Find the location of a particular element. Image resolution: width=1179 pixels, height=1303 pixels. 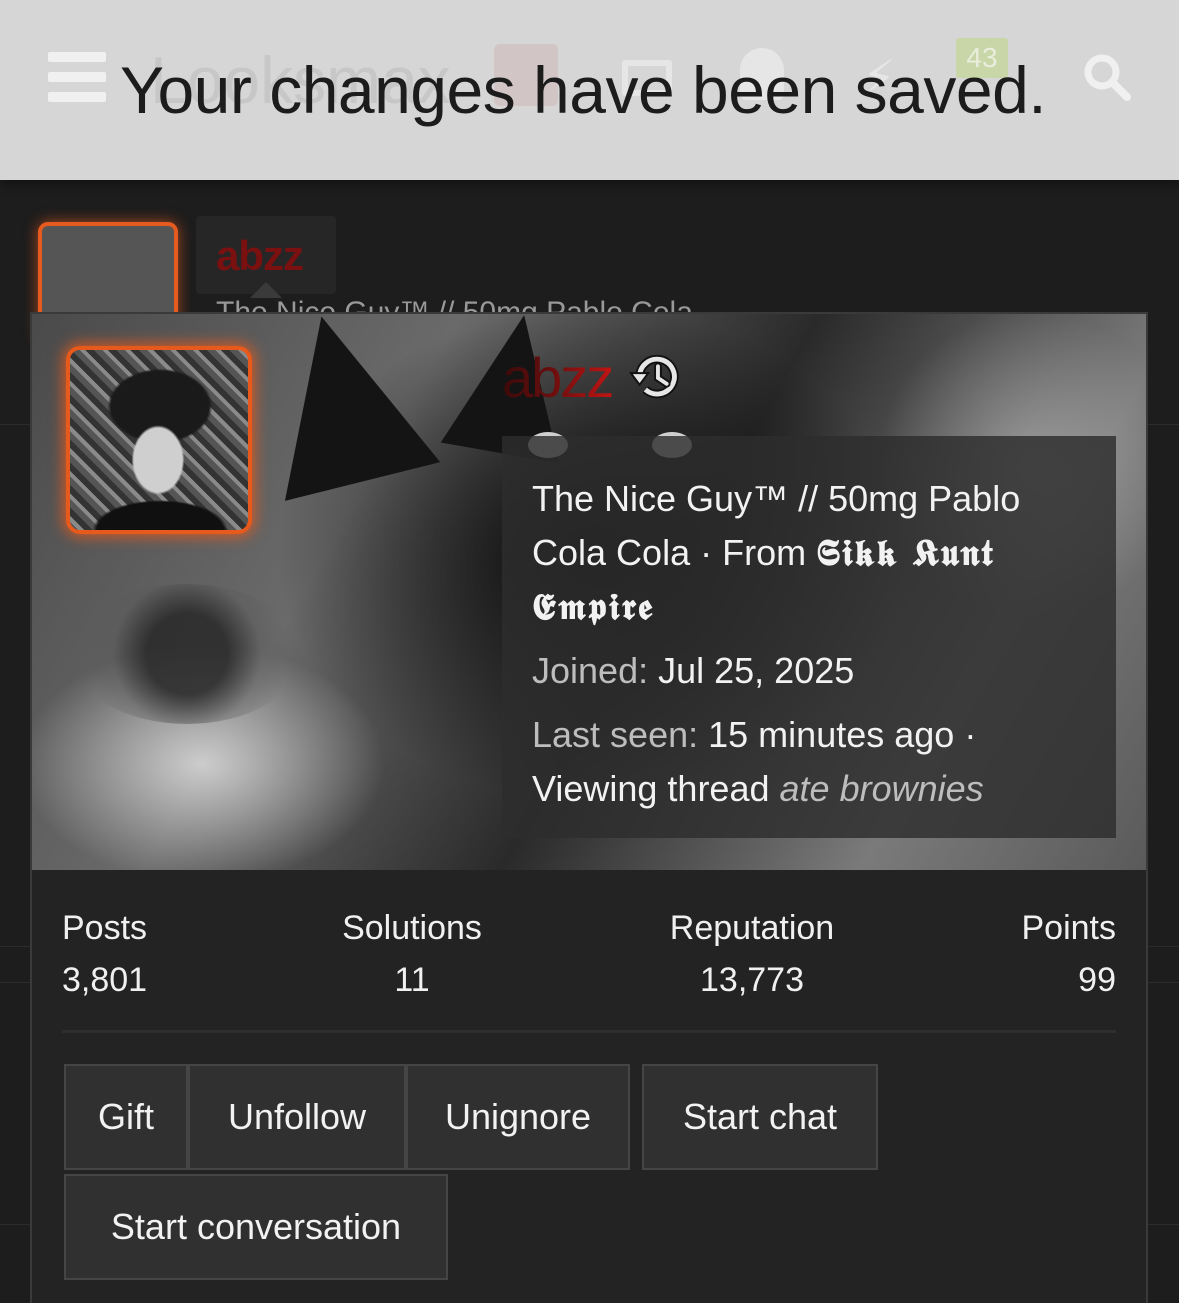

gift-button: Gift is located at coordinates (126, 1117).